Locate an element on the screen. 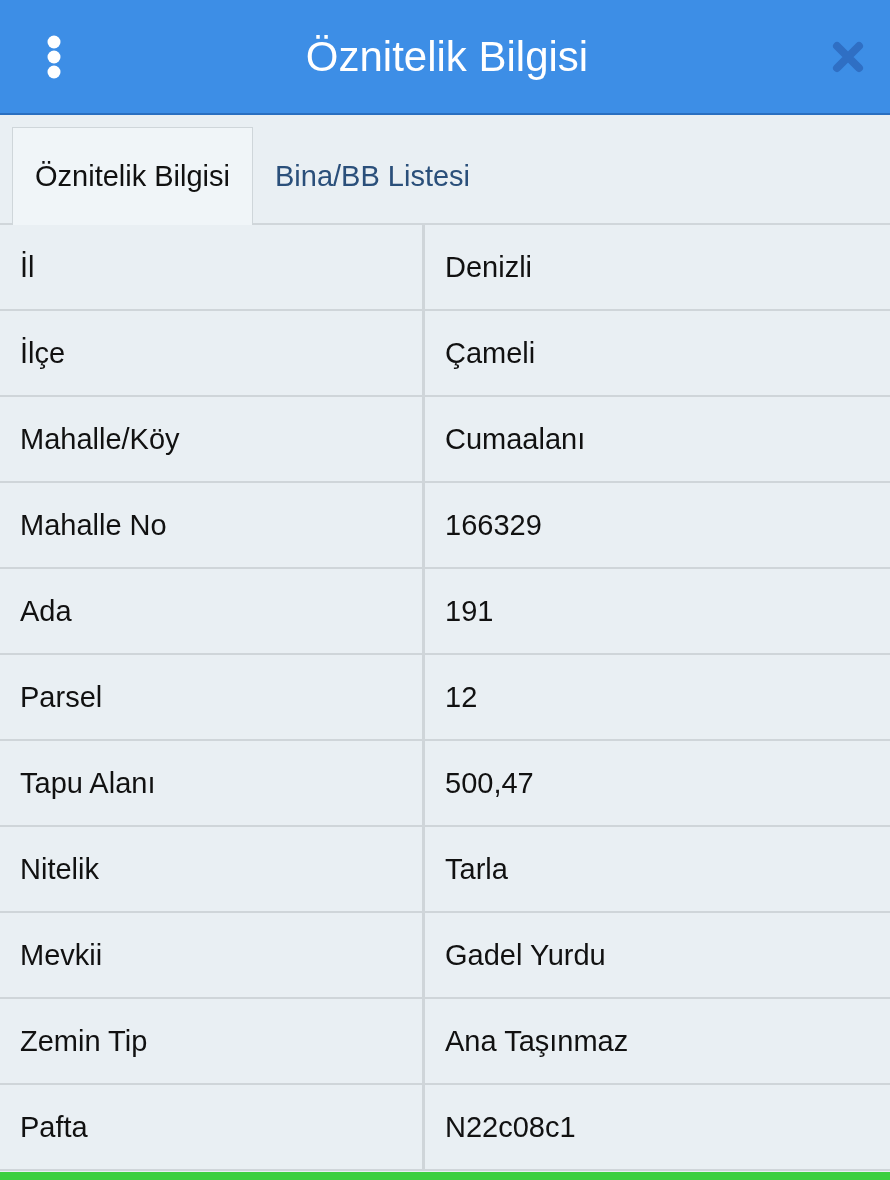 The height and width of the screenshot is (1180, 890). attribute-label: Zemin Tip is located at coordinates (84, 1041).